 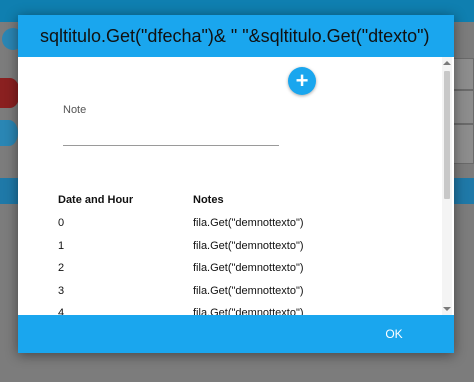 I want to click on note-label: Note, so click(x=75, y=110).